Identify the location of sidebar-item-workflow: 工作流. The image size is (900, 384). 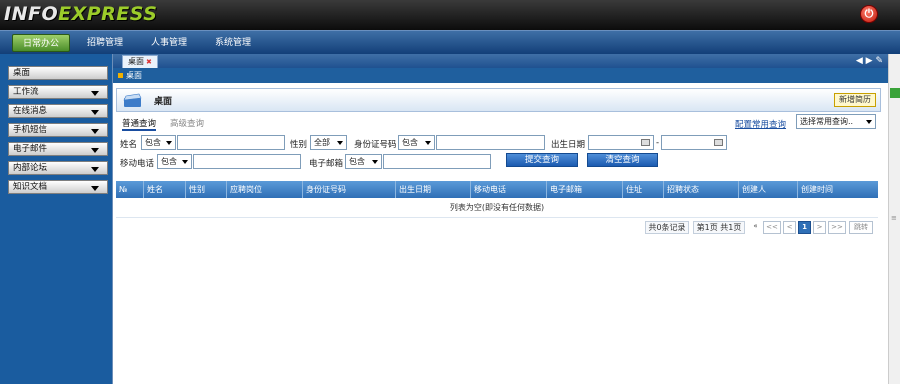
(58, 92).